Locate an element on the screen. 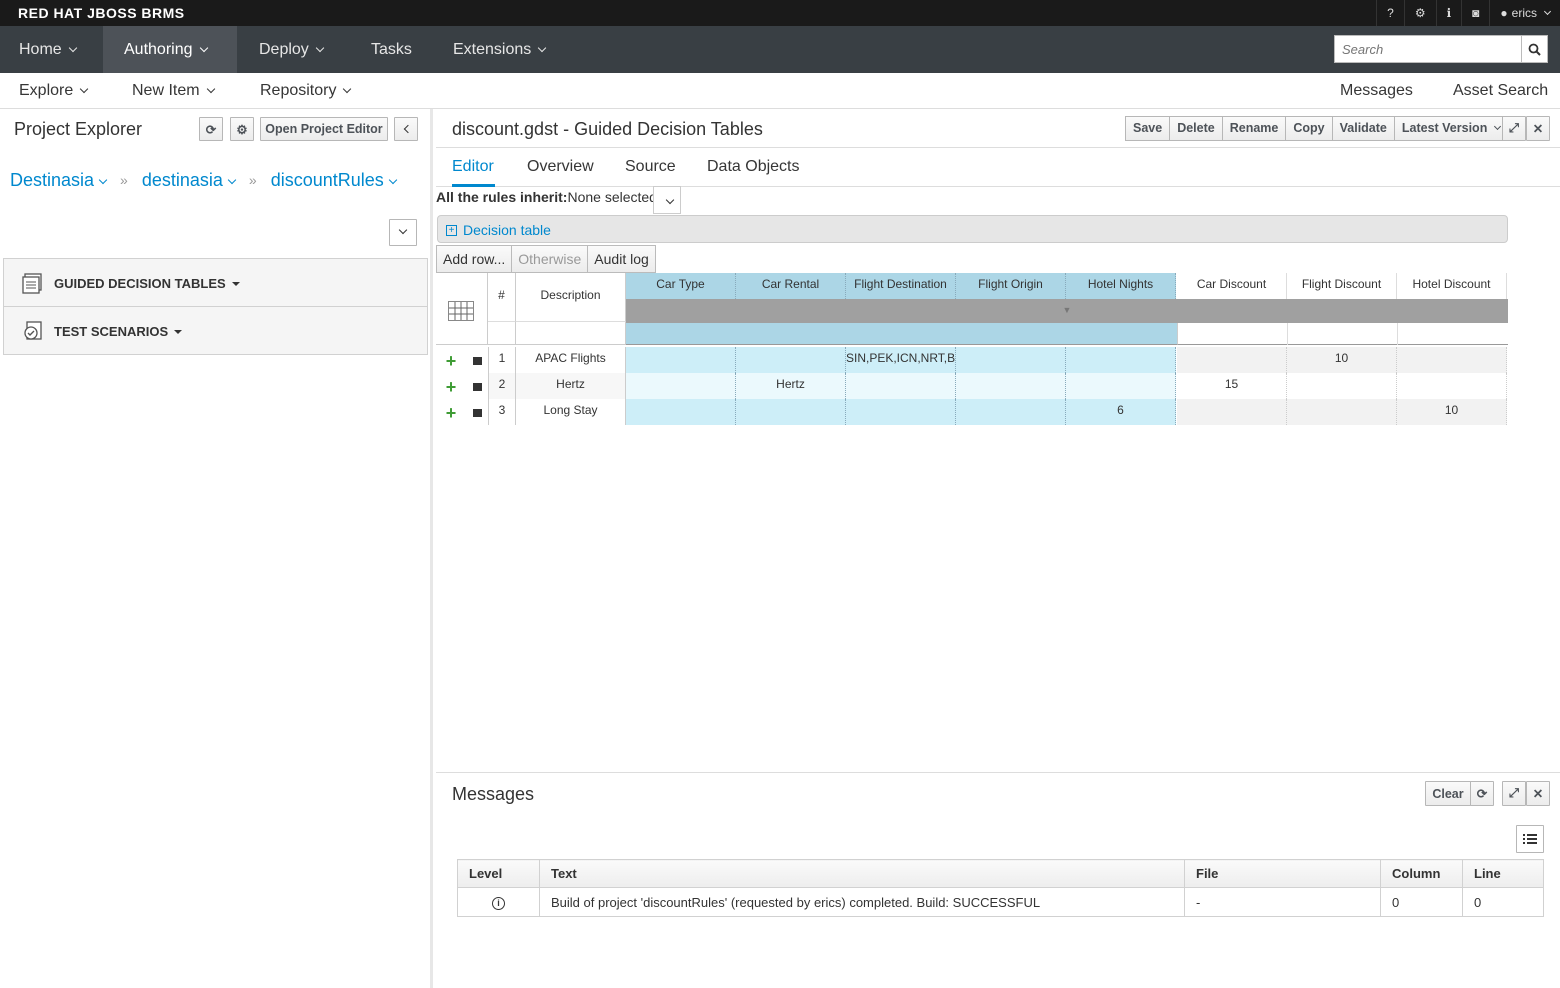 The height and width of the screenshot is (988, 1560). section-guided-decision-tables: GUIDED DECISION TABLES is located at coordinates (215, 282).